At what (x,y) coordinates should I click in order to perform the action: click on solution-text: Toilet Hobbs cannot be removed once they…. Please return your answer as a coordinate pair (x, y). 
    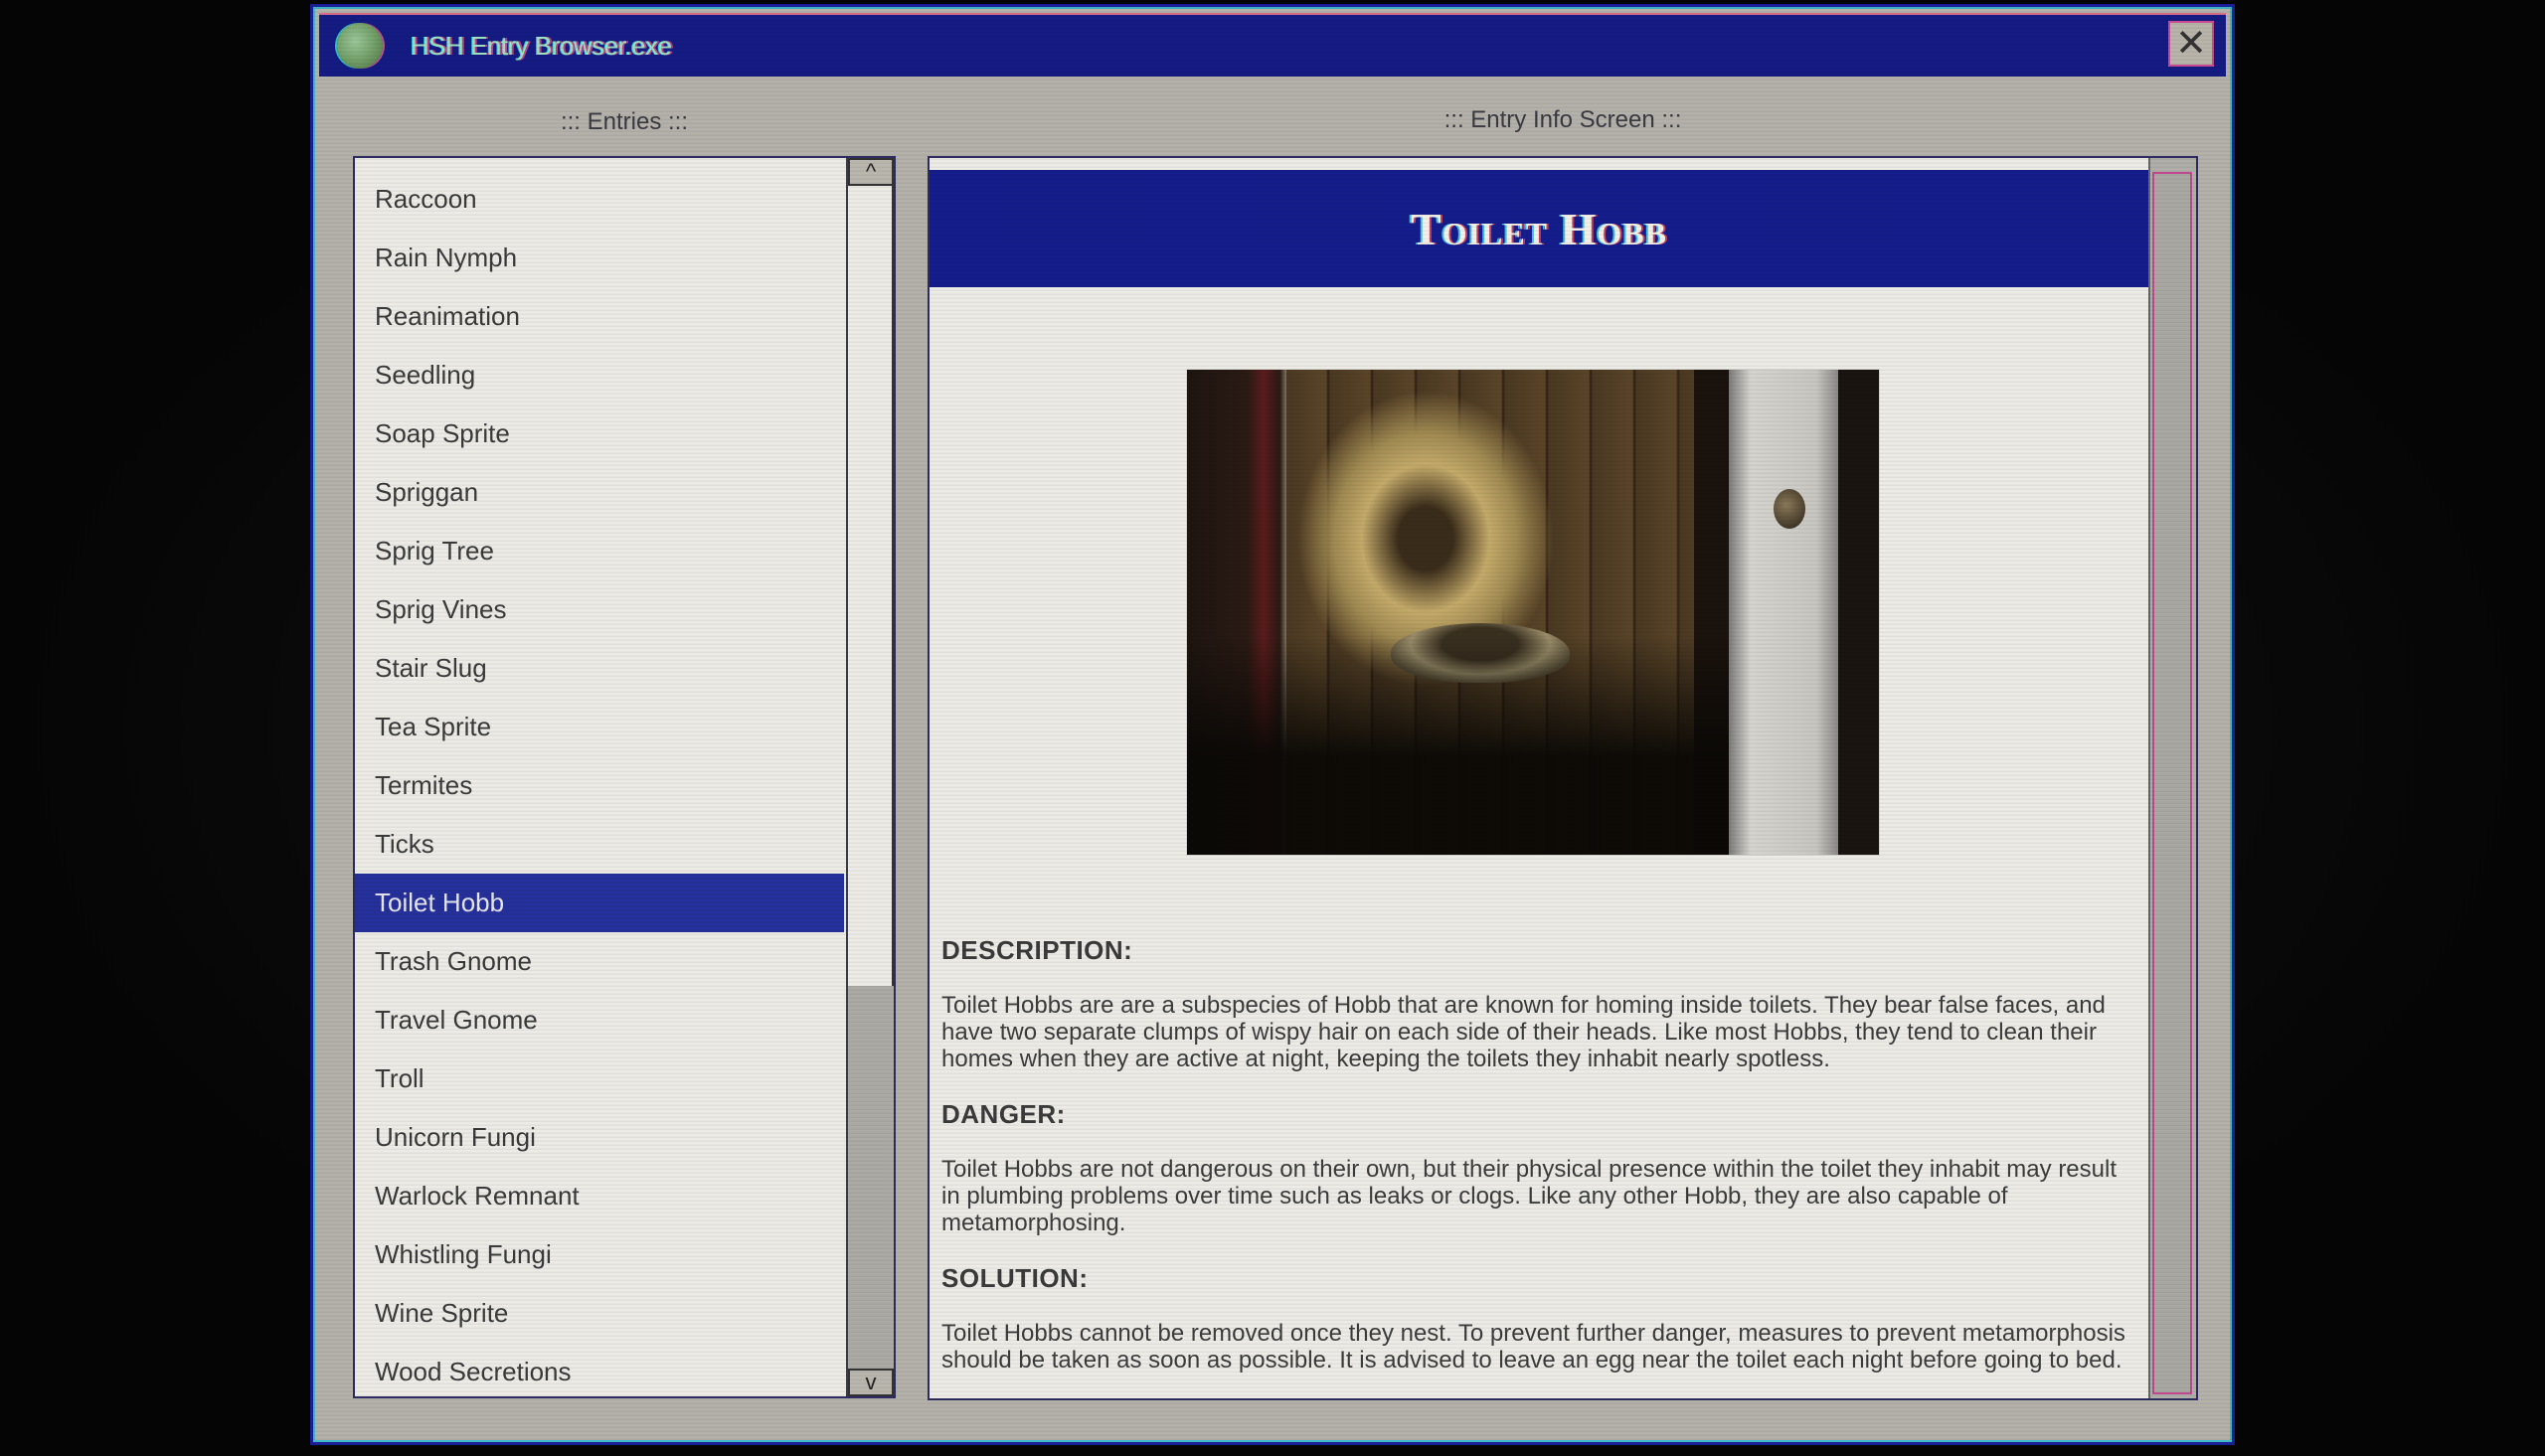
    Looking at the image, I should click on (1533, 1347).